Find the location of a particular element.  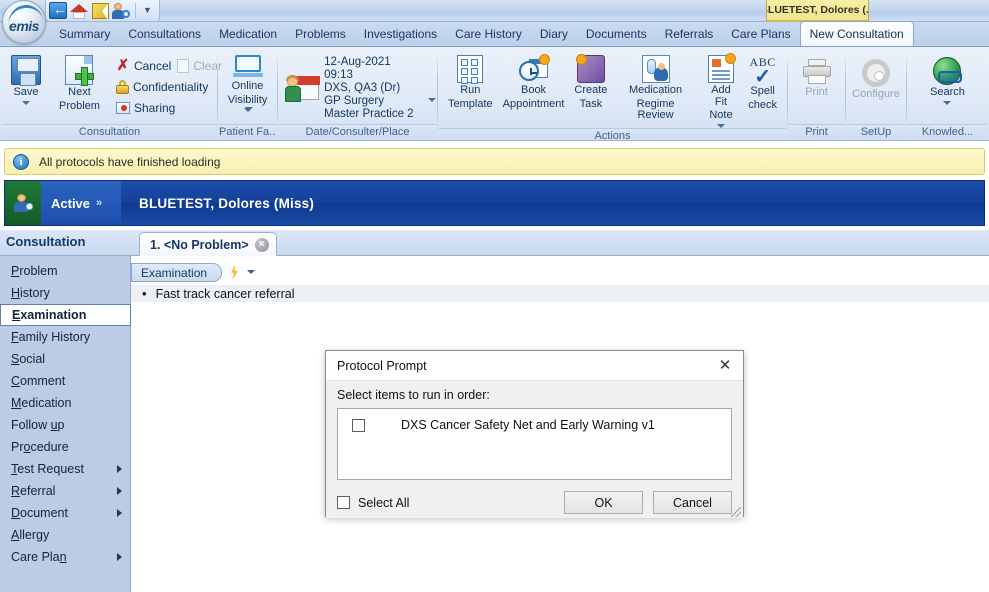

patient-status-indicator is located at coordinates (23, 203).